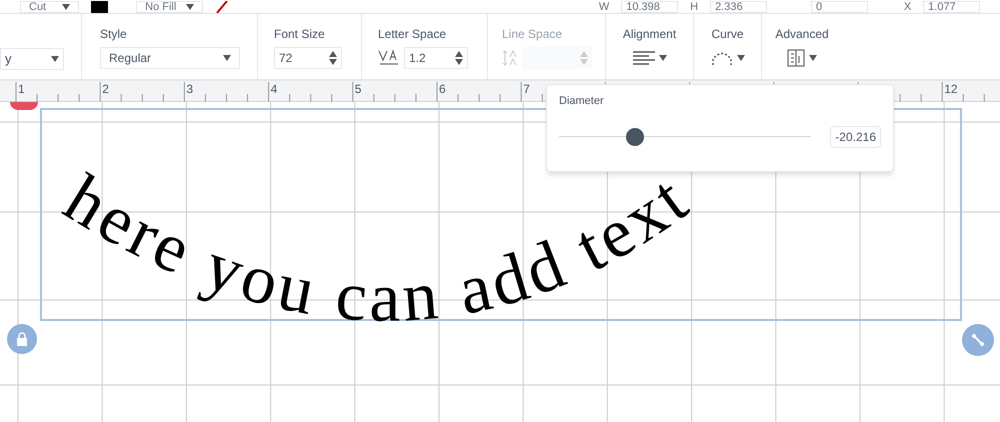 The image size is (1000, 422). What do you see at coordinates (802, 34) in the screenshot?
I see `field-label: Advanced` at bounding box center [802, 34].